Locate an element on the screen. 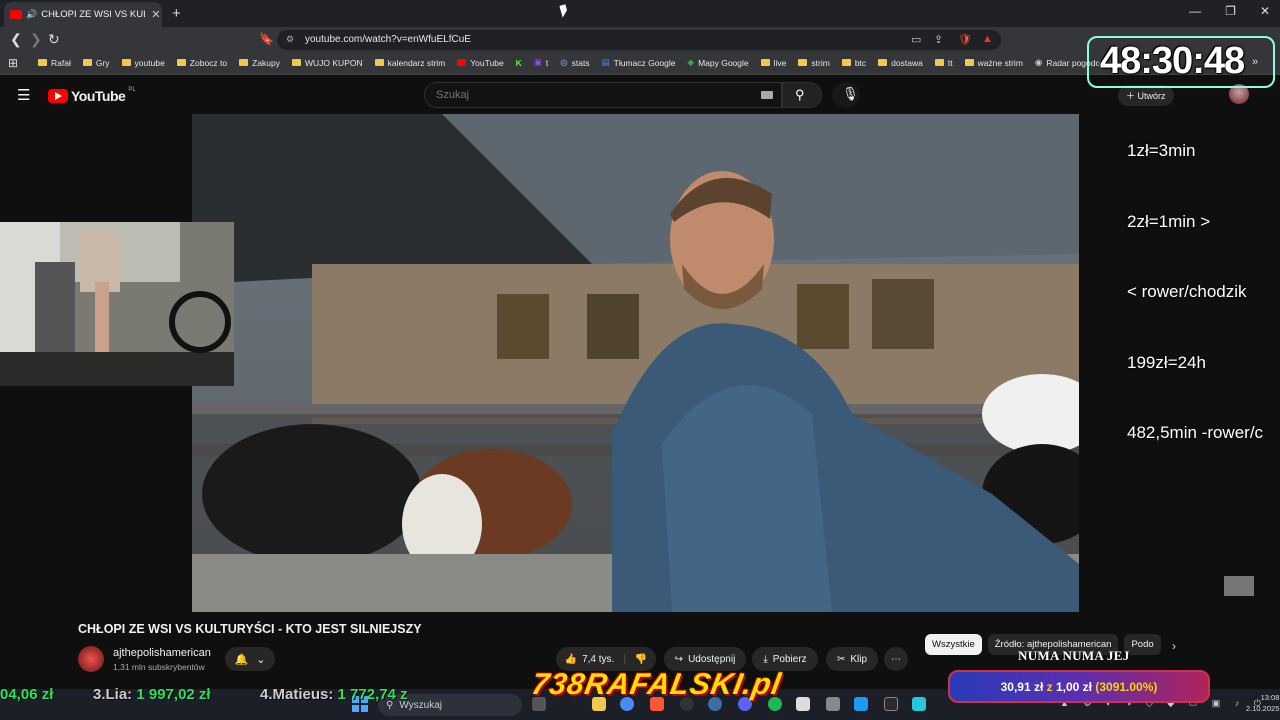 Image resolution: width=1280 pixels, height=720 pixels. search-icon: ⚲ is located at coordinates (800, 95).